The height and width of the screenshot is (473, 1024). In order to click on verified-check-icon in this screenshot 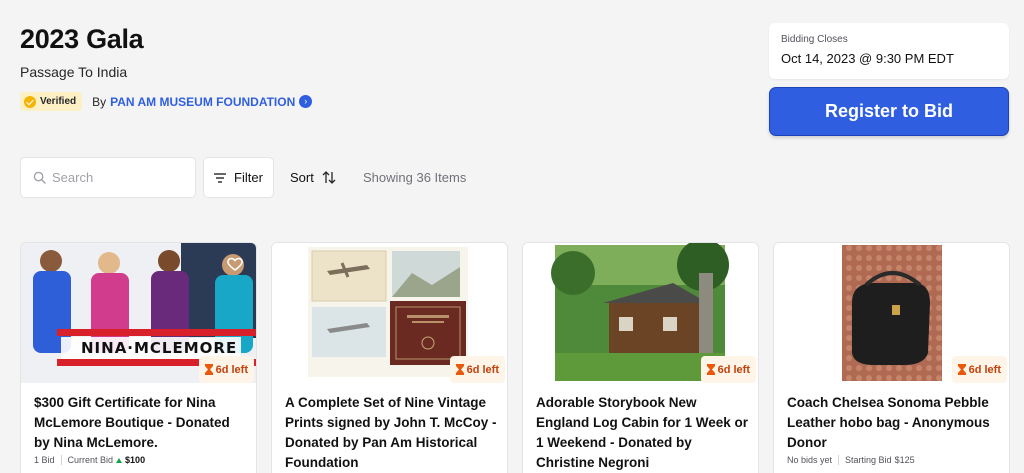, I will do `click(30, 101)`.